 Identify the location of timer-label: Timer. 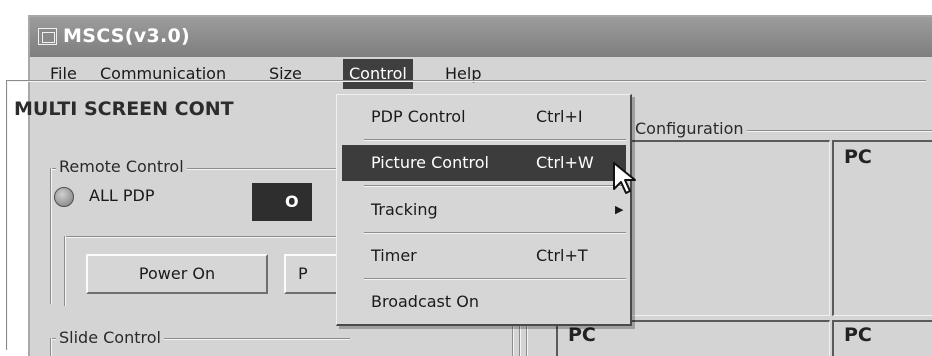
(394, 255).